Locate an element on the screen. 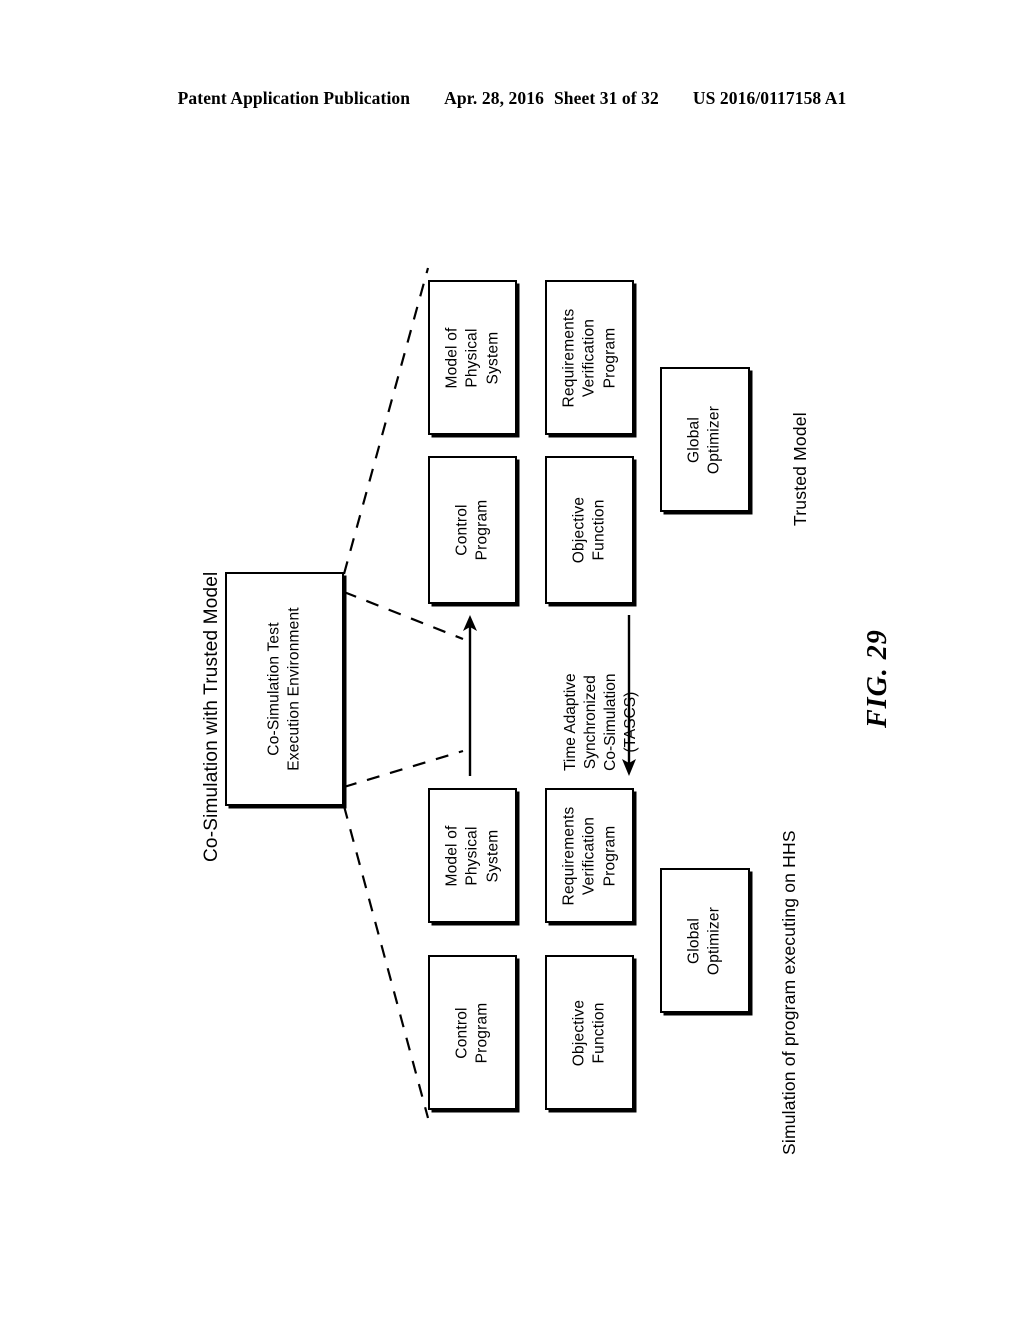 The width and height of the screenshot is (1024, 1320). figure-label: FIG. 29 is located at coordinates (877, 678).